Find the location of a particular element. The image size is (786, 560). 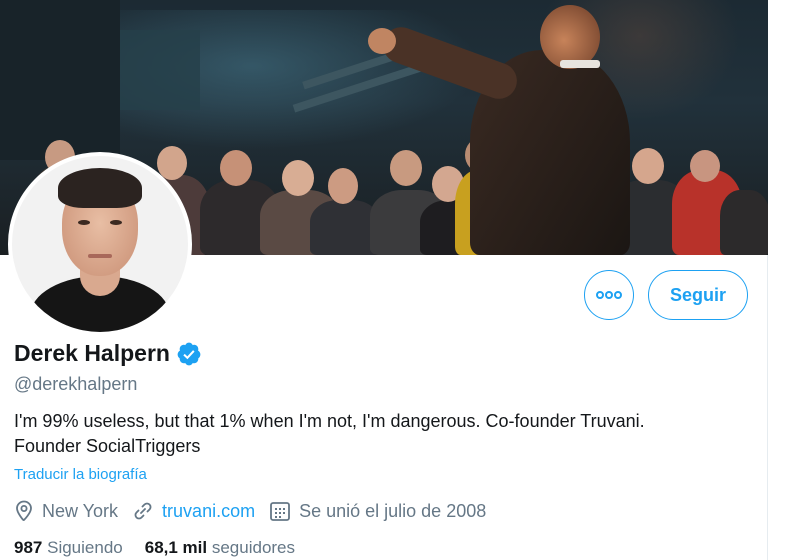

website-link: truvani.com is located at coordinates (208, 511).